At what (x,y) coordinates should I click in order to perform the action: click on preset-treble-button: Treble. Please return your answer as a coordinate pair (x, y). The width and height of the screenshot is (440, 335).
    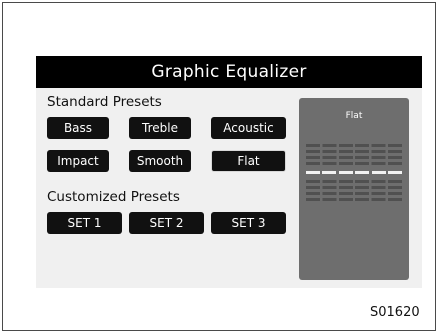
    Looking at the image, I should click on (160, 128).